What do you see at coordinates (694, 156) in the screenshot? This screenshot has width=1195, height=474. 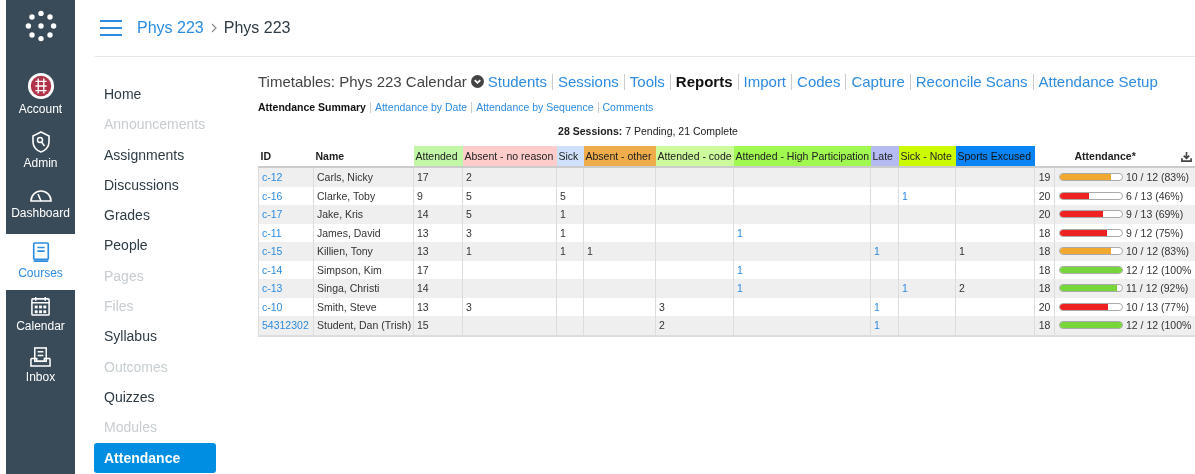 I see `column-header: Attended - code` at bounding box center [694, 156].